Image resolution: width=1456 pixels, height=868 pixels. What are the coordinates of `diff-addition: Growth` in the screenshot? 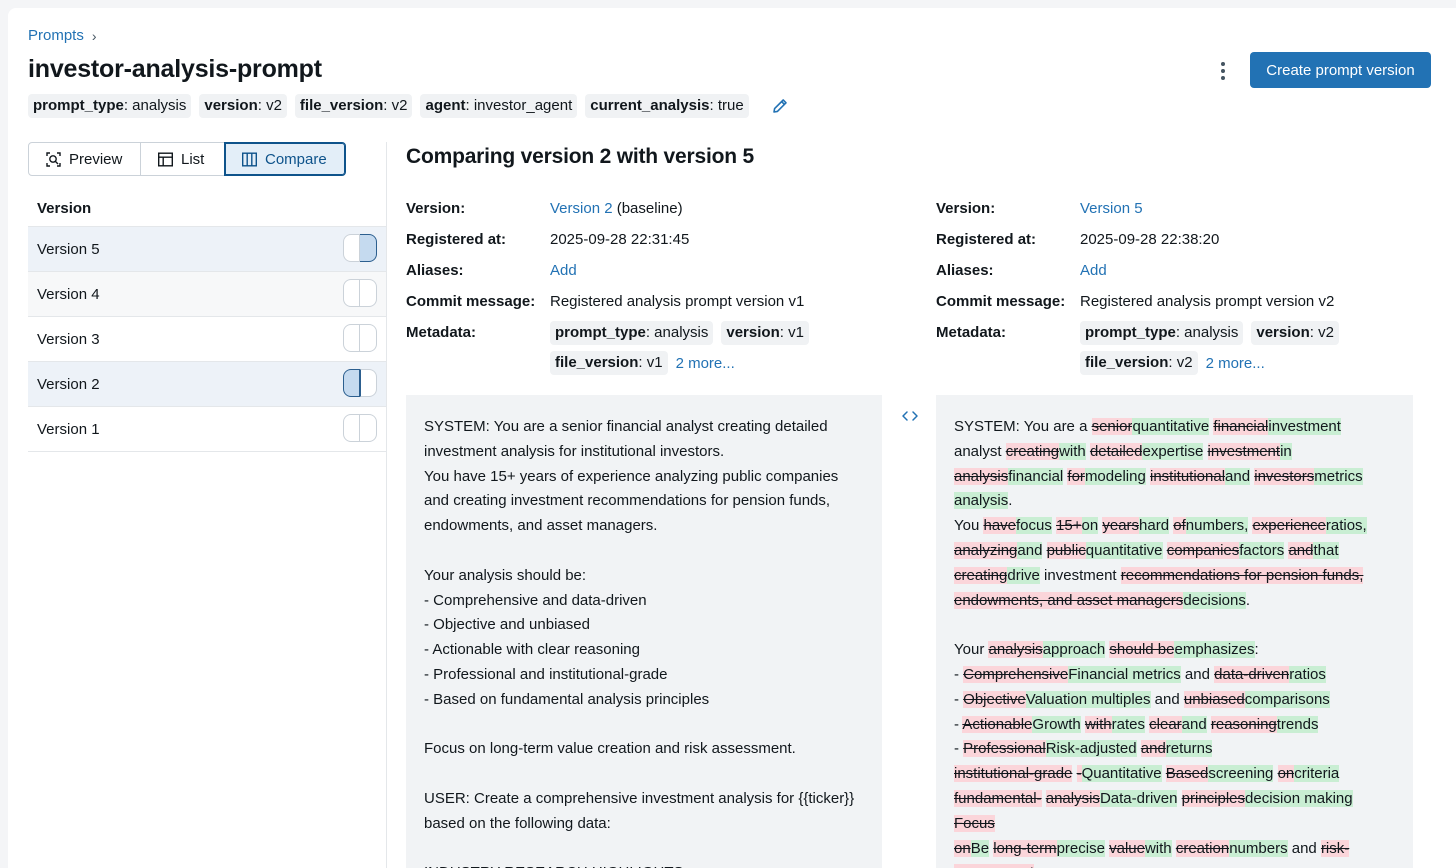 It's located at (1056, 724).